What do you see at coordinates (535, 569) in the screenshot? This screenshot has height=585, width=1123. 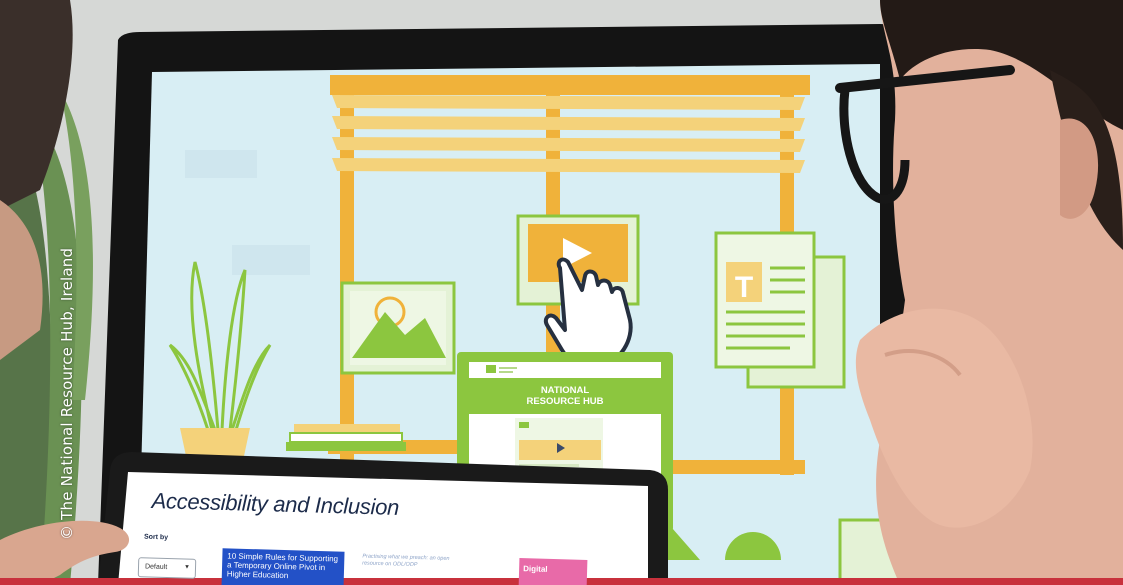 I see `resource-card-title: Digital` at bounding box center [535, 569].